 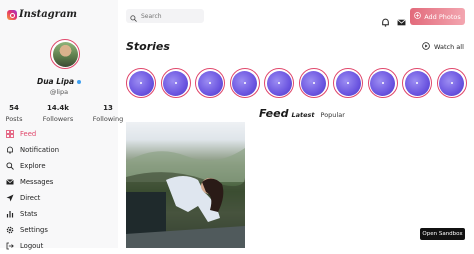 I want to click on logo-text: Instagram, so click(x=48, y=14).